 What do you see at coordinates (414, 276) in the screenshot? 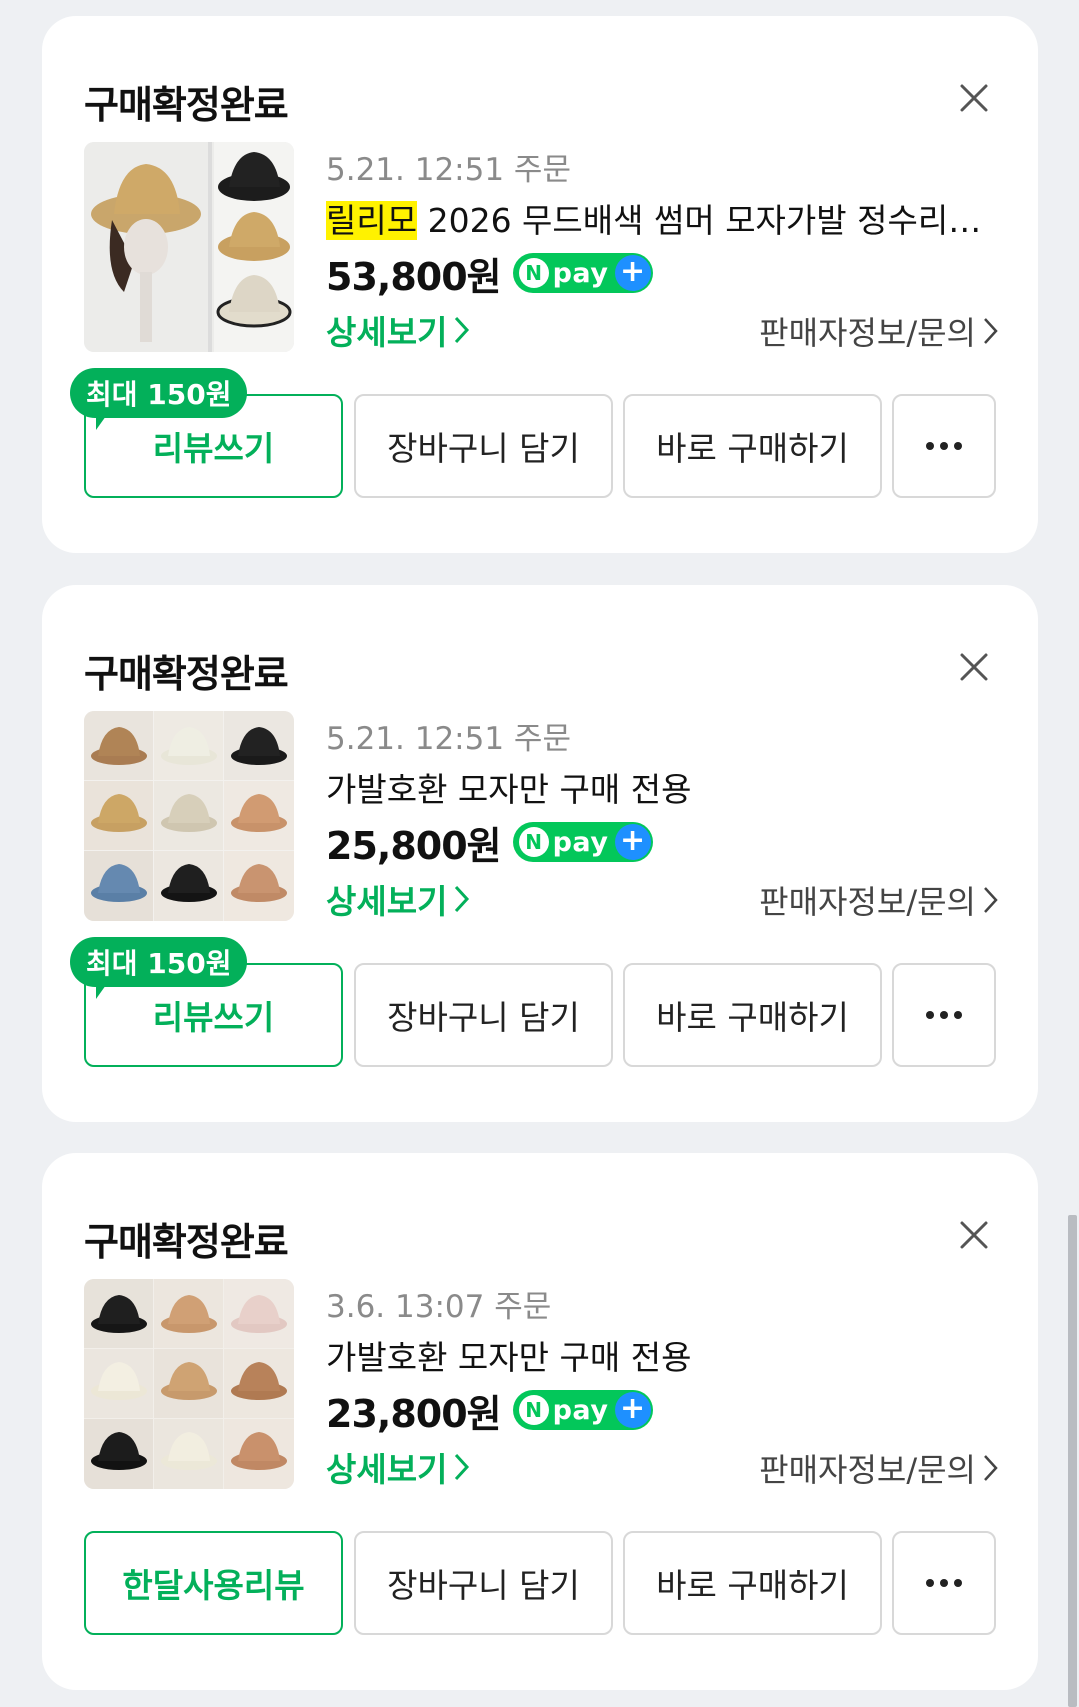
I see `price: 53,800원` at bounding box center [414, 276].